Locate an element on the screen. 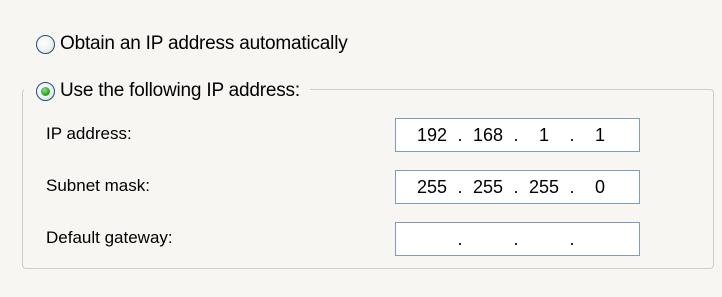 The width and height of the screenshot is (722, 297). radio-use-following-ip: Use the following IP address: is located at coordinates (167, 91).